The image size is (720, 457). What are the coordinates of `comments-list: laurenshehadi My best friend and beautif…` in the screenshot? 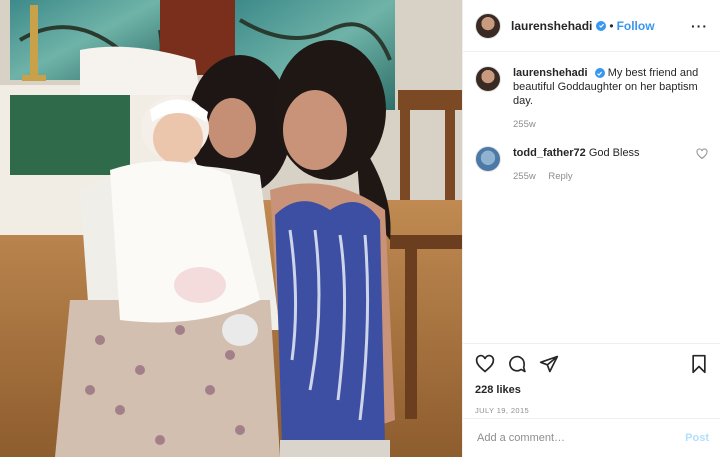 It's located at (591, 118).